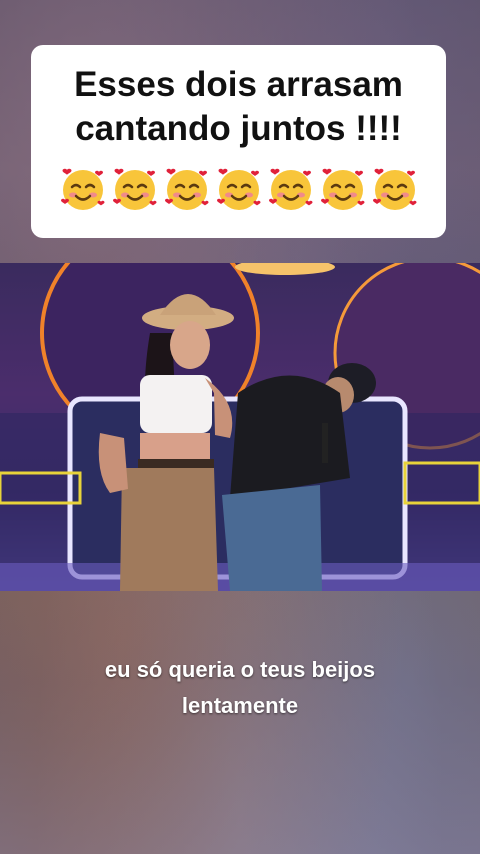  Describe the element at coordinates (240, 669) in the screenshot. I see `subtitle-line-1: eu só queria o teus beijos` at that location.